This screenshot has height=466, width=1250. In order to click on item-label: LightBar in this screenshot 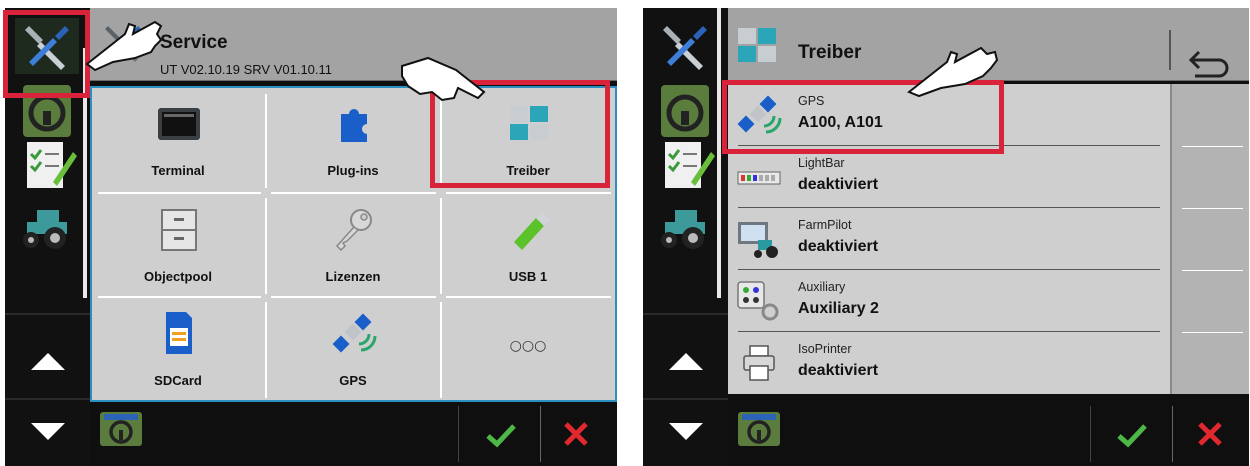, I will do `click(821, 163)`.